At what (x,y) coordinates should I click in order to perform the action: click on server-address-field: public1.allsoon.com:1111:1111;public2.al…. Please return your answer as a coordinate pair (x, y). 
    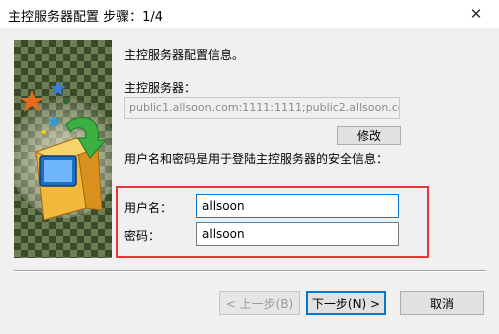
    Looking at the image, I should click on (262, 108).